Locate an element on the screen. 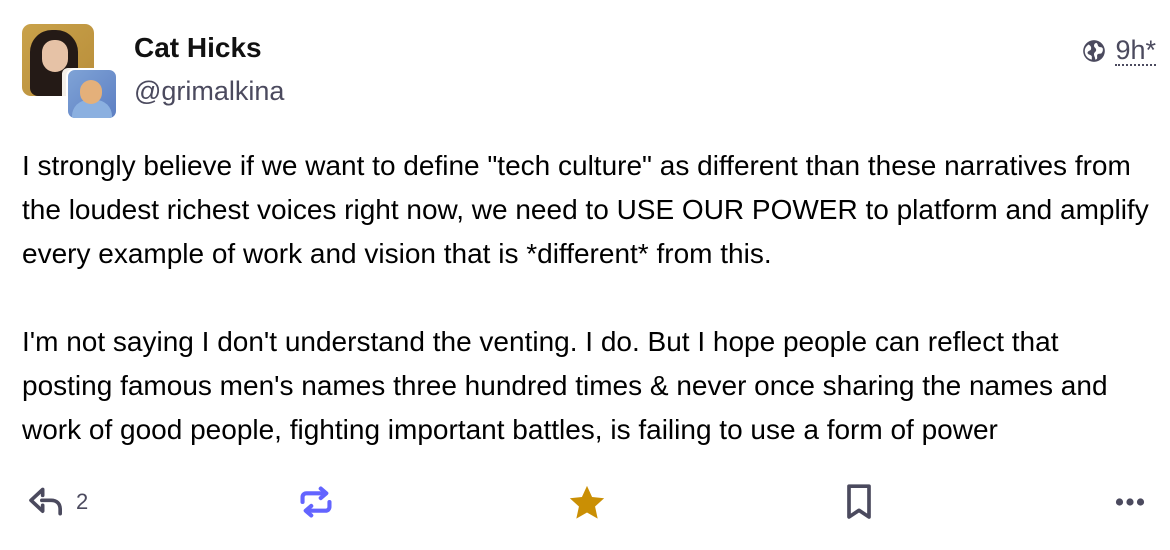  reply-count: 2 is located at coordinates (82, 501).